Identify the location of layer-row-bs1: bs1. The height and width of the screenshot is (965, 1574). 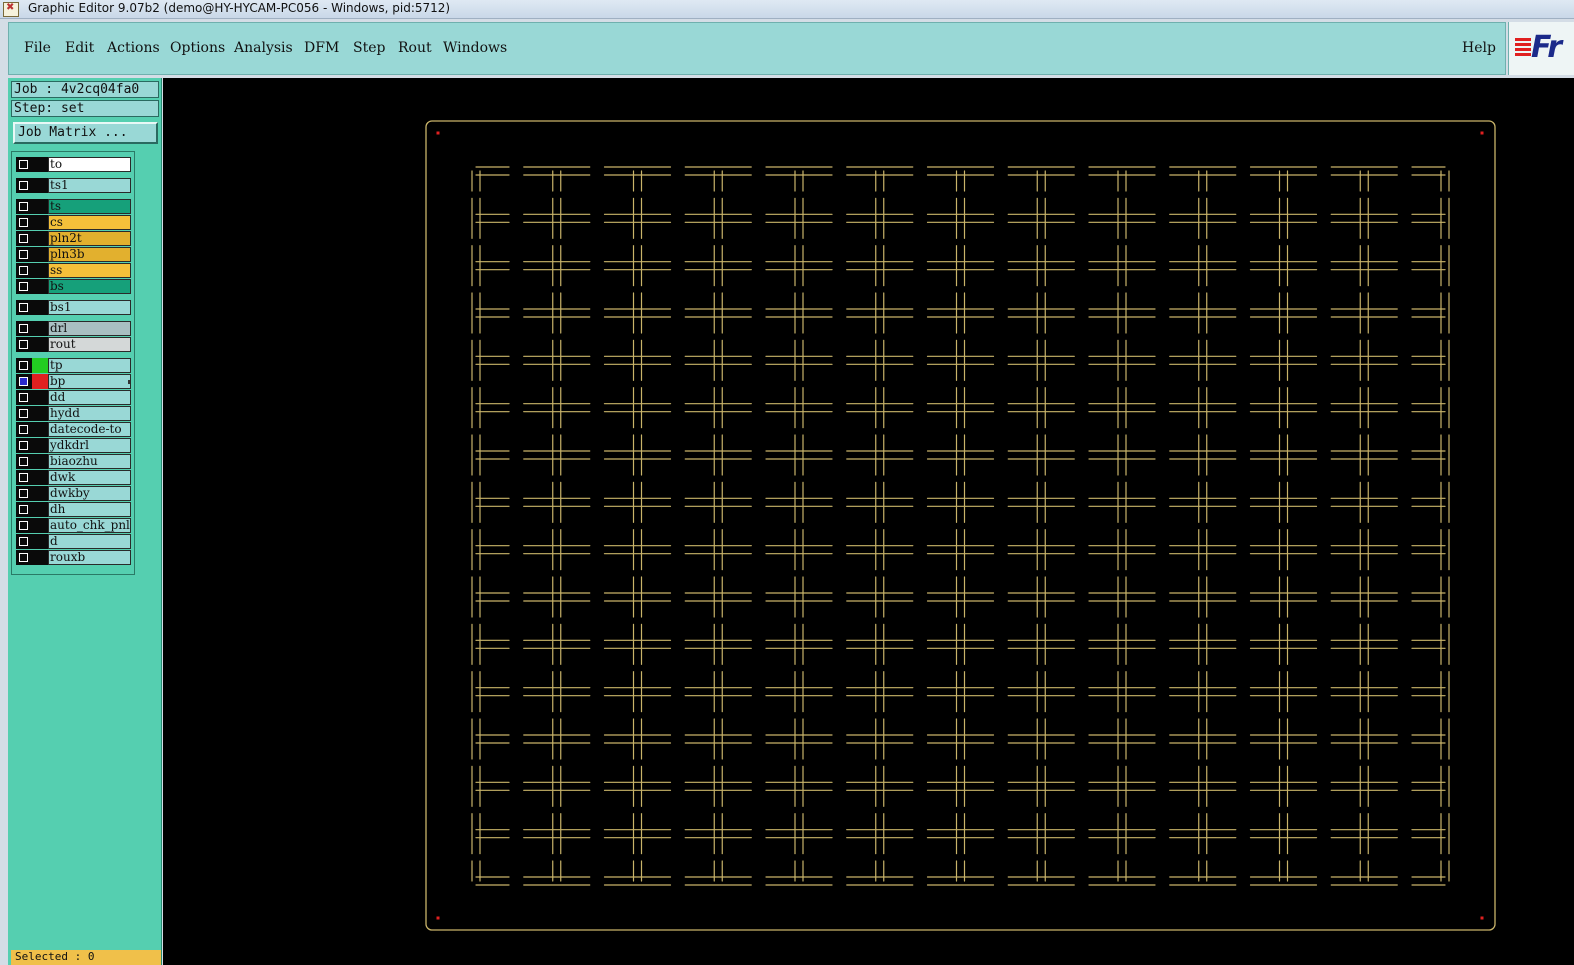
(75, 307).